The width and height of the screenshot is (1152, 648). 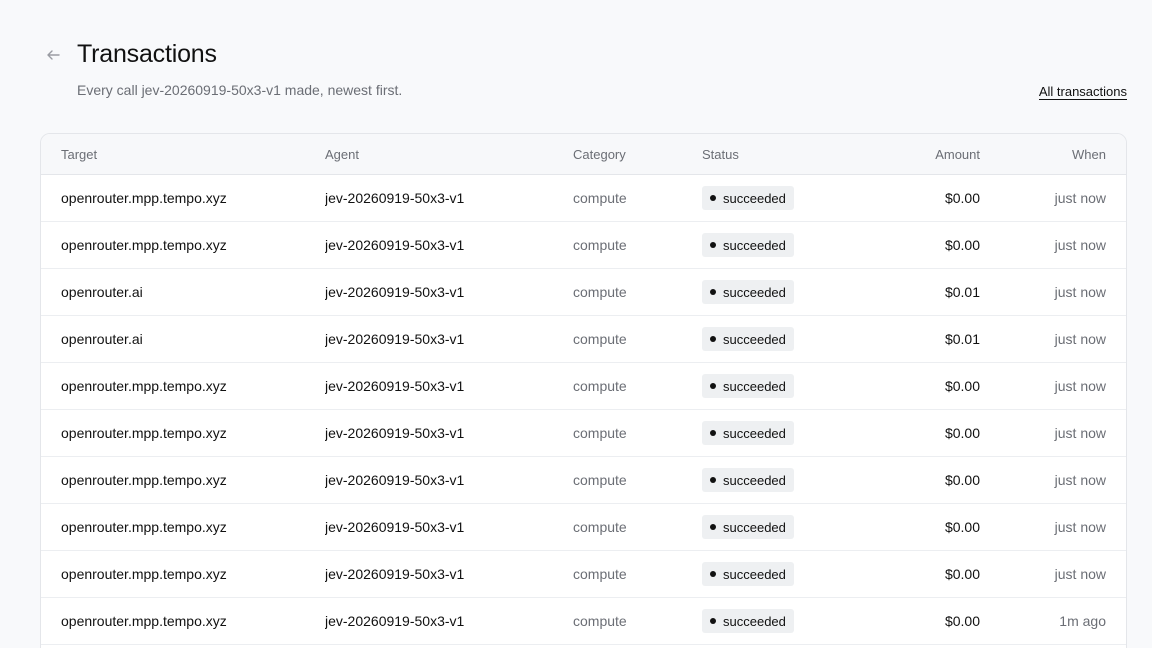 What do you see at coordinates (449, 154) in the screenshot?
I see `column-header-agent: Agent` at bounding box center [449, 154].